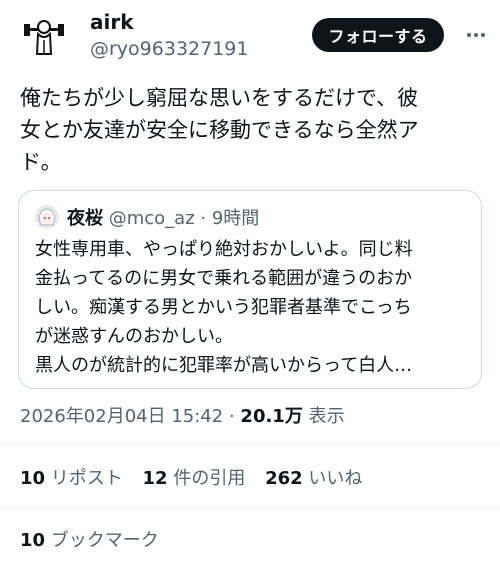 The width and height of the screenshot is (500, 571). I want to click on likes-count: 262, so click(284, 478).